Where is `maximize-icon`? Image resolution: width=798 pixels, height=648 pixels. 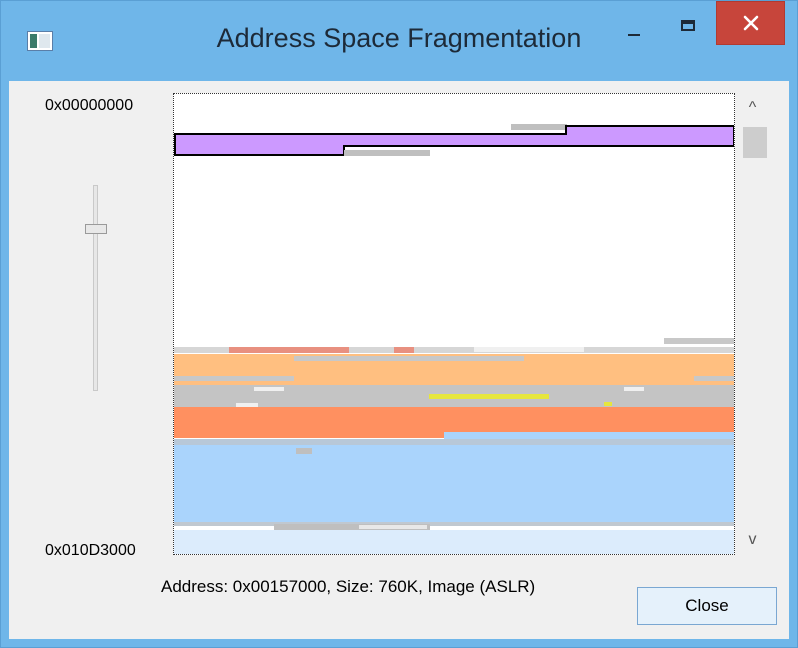 maximize-icon is located at coordinates (689, 23).